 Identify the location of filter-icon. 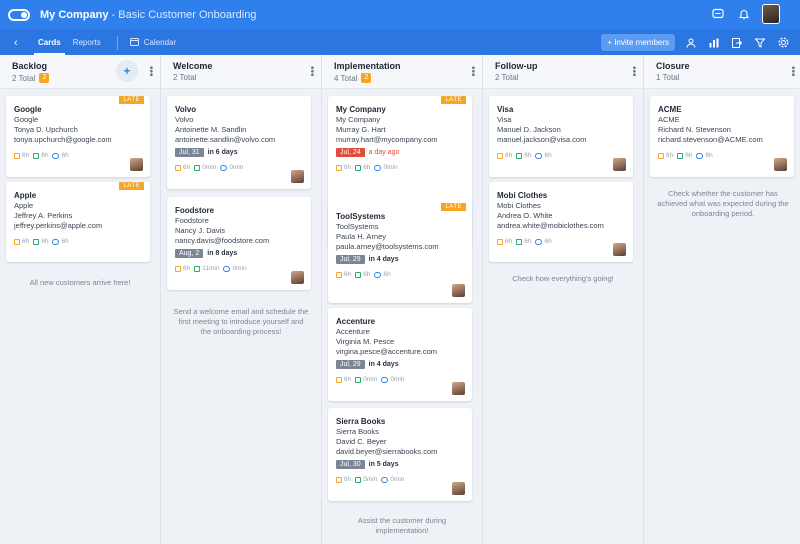
(760, 43).